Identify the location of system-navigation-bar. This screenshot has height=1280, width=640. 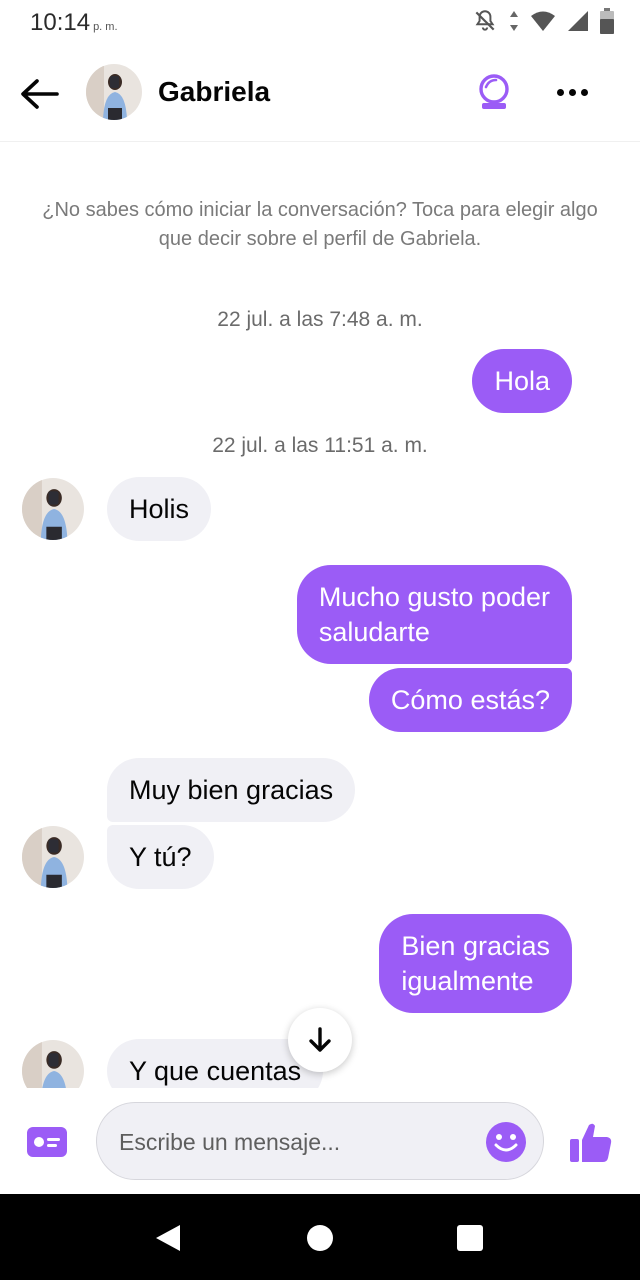
(320, 1237).